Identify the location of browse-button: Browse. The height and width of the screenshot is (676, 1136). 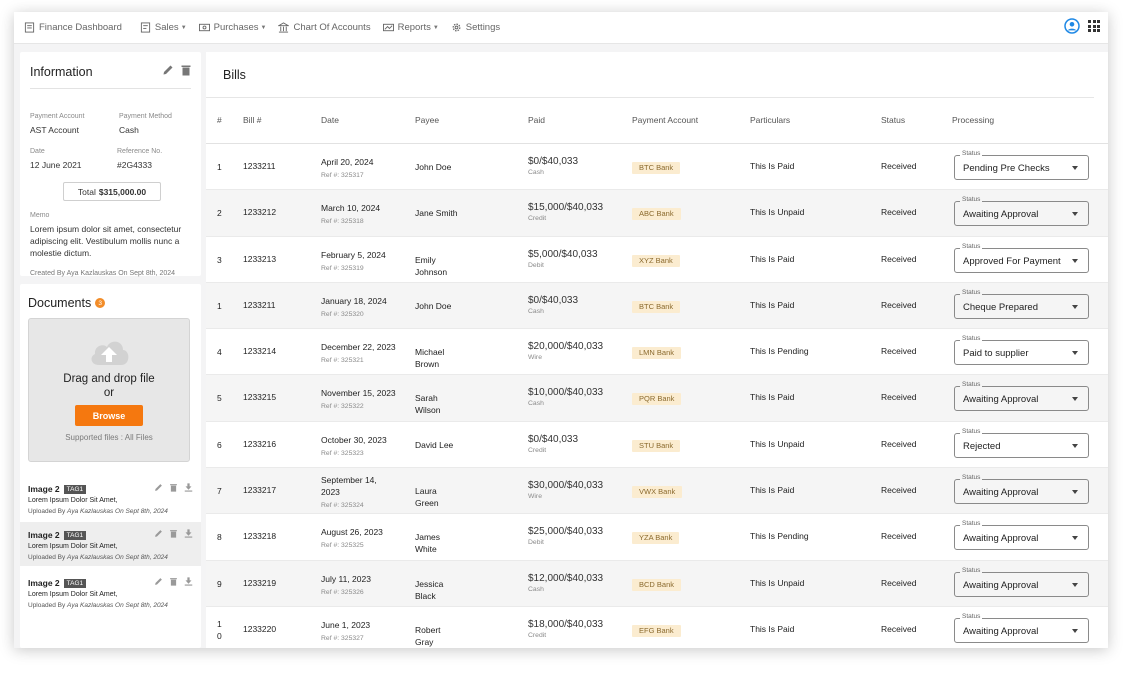
(109, 415).